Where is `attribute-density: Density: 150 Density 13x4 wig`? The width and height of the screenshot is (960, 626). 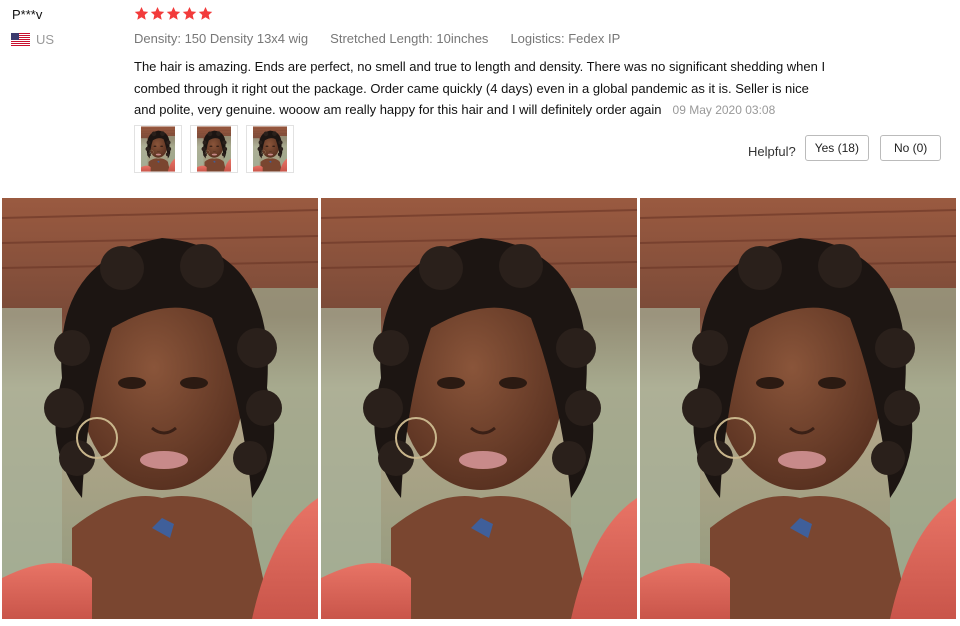
attribute-density: Density: 150 Density 13x4 wig is located at coordinates (221, 38).